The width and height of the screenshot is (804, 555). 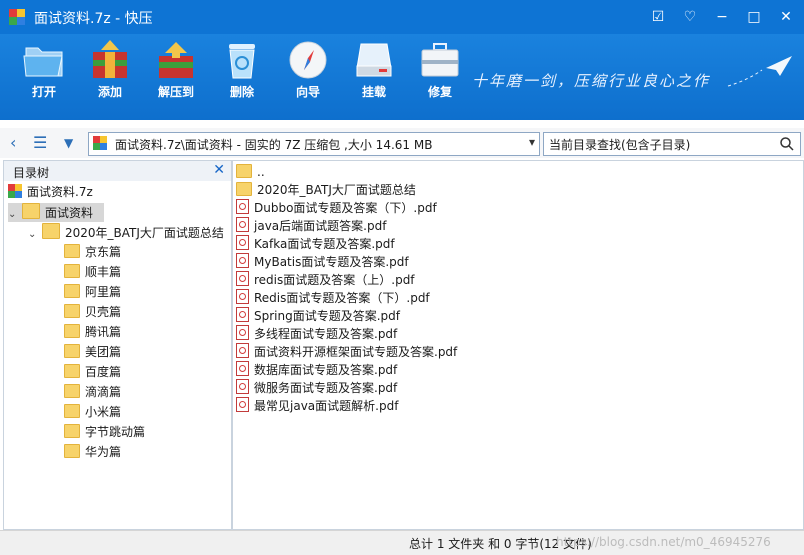 I want to click on watermark-text: https://blog.csdn.net/m0_46945276, so click(x=663, y=542).